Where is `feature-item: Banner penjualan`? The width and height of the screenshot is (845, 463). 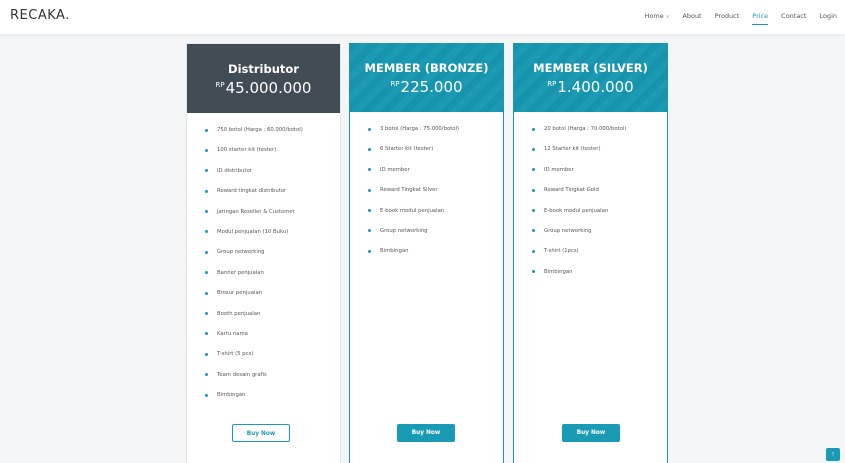 feature-item: Banner penjualan is located at coordinates (272, 280).